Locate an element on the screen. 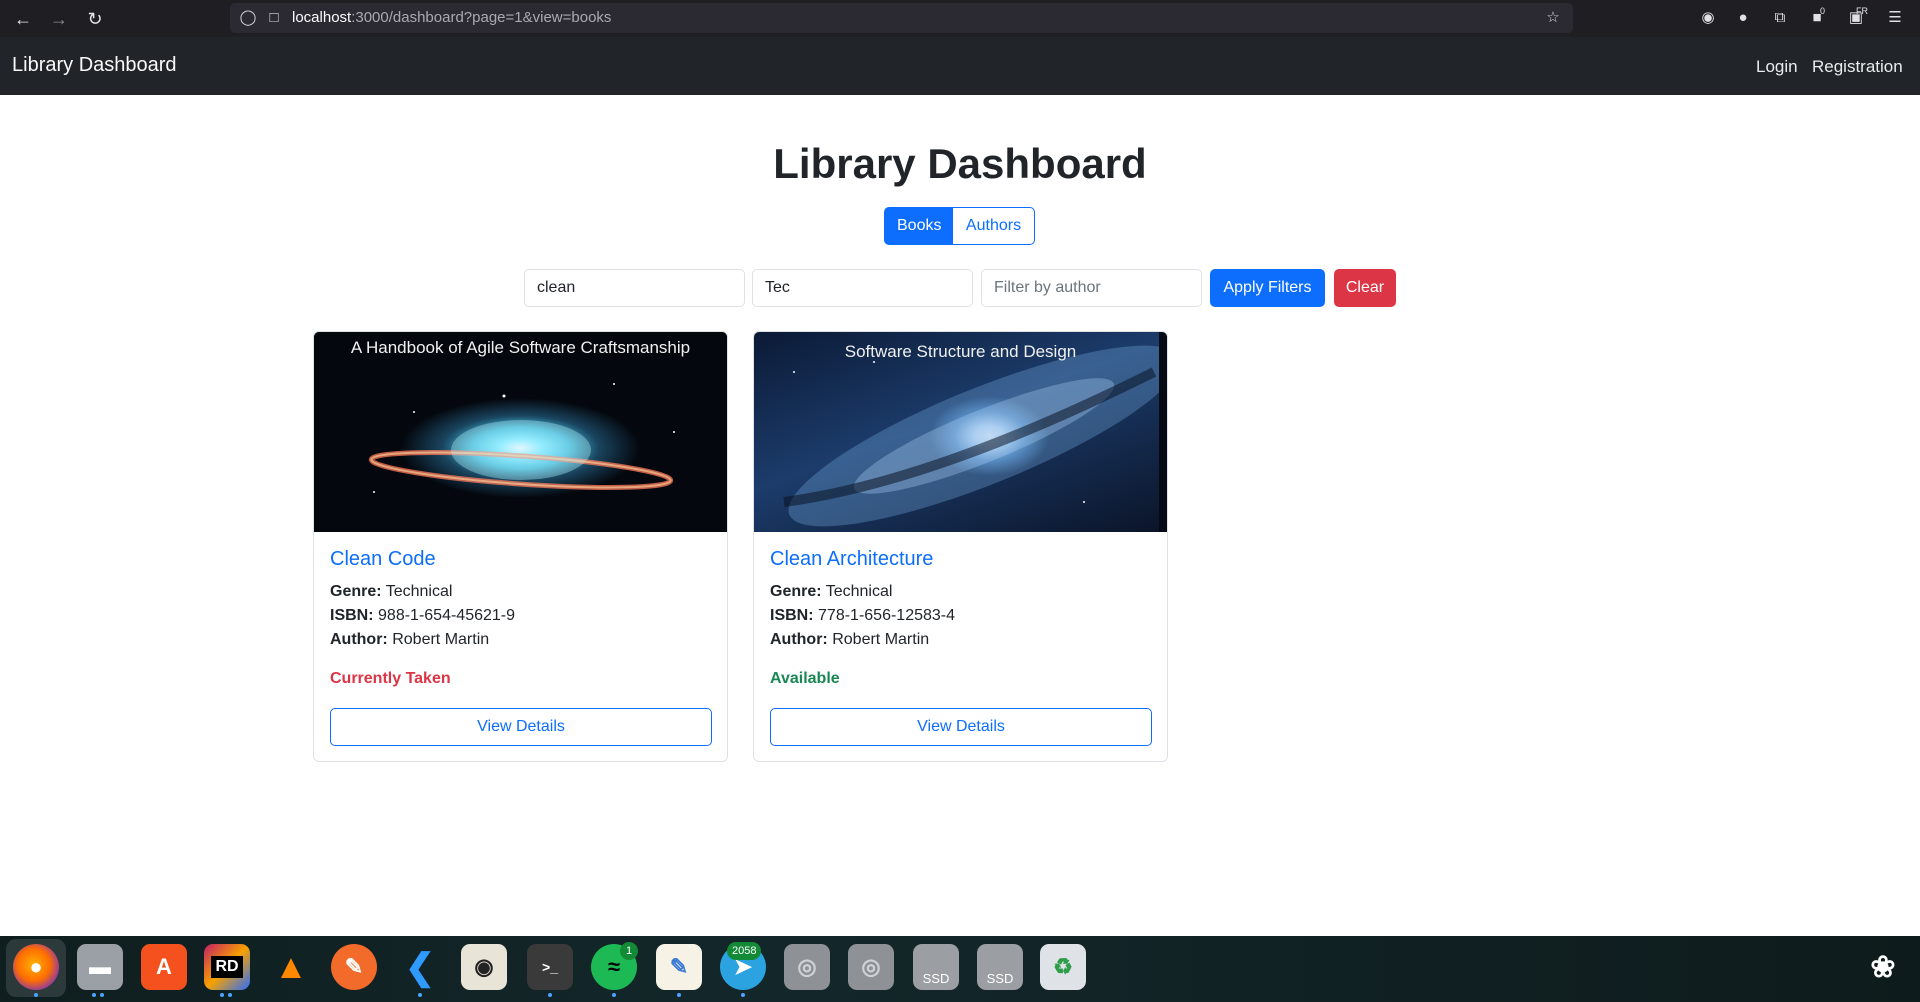  vlc-icon: ▲ is located at coordinates (291, 967).